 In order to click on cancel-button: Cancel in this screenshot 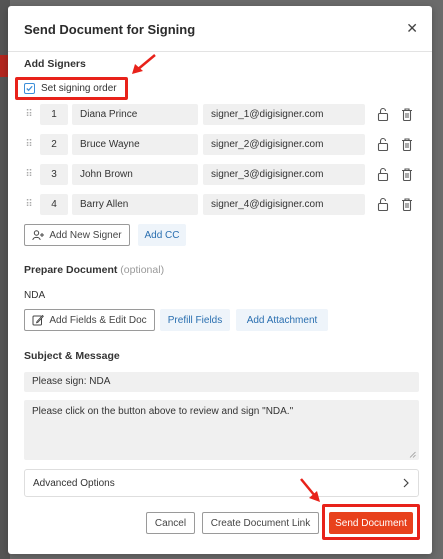, I will do `click(170, 523)`.